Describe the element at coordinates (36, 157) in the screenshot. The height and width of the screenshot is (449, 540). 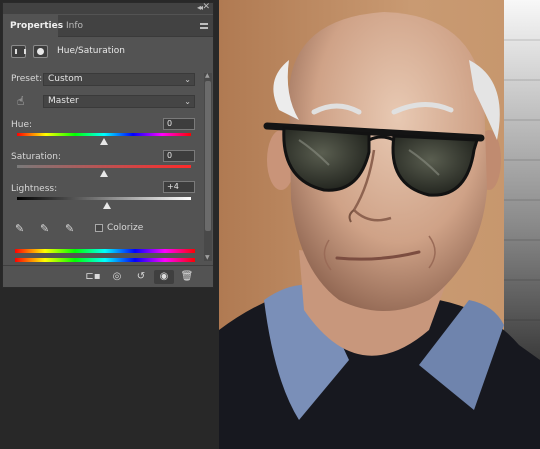
I see `saturation-label: Saturation:` at that location.